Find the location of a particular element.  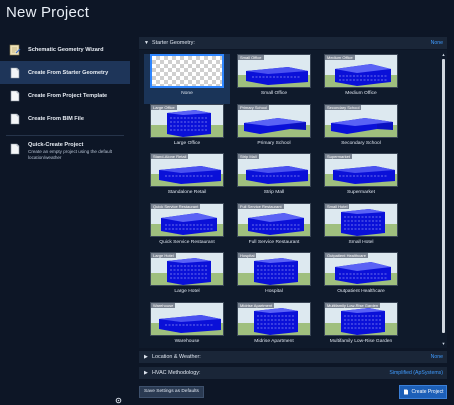

geometry-thumbnail: Full Service Restaurant is located at coordinates (274, 219).